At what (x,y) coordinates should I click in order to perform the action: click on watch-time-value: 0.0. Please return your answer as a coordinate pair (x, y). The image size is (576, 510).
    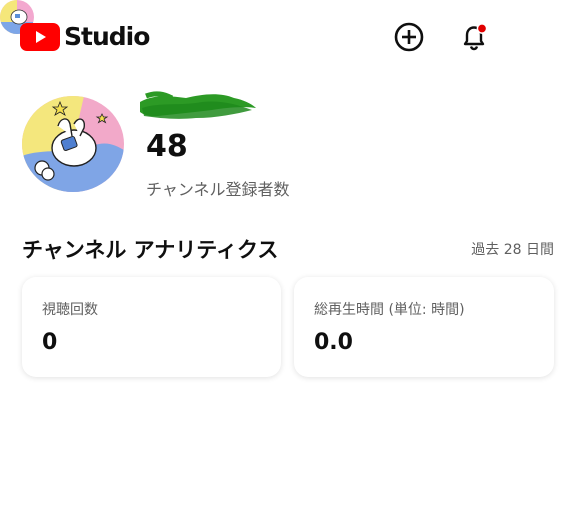
    Looking at the image, I should click on (333, 342).